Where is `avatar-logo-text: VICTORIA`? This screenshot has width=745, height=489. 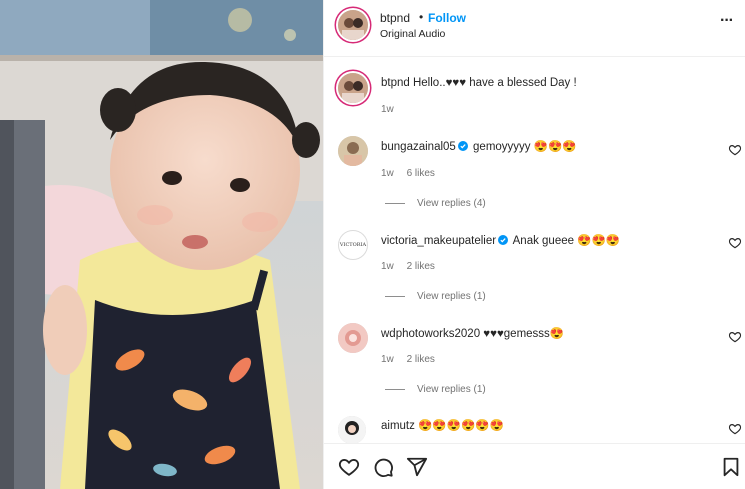 avatar-logo-text: VICTORIA is located at coordinates (353, 245).